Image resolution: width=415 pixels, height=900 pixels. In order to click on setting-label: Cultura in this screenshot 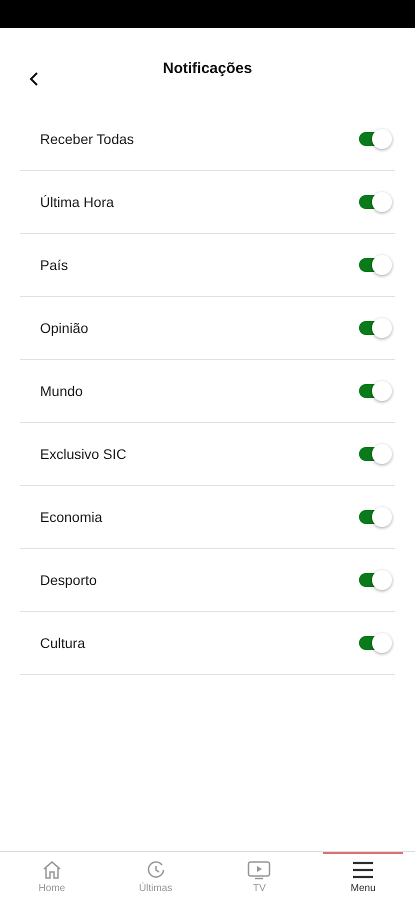, I will do `click(63, 643)`.